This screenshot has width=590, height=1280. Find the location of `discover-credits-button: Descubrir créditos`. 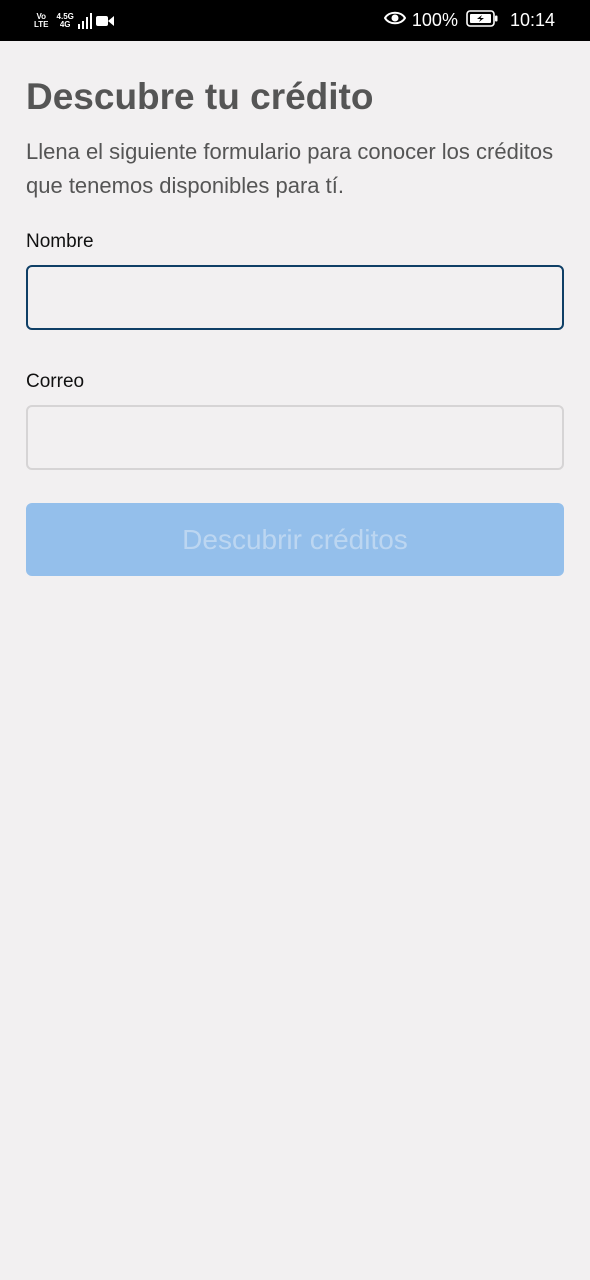

discover-credits-button: Descubrir créditos is located at coordinates (295, 539).